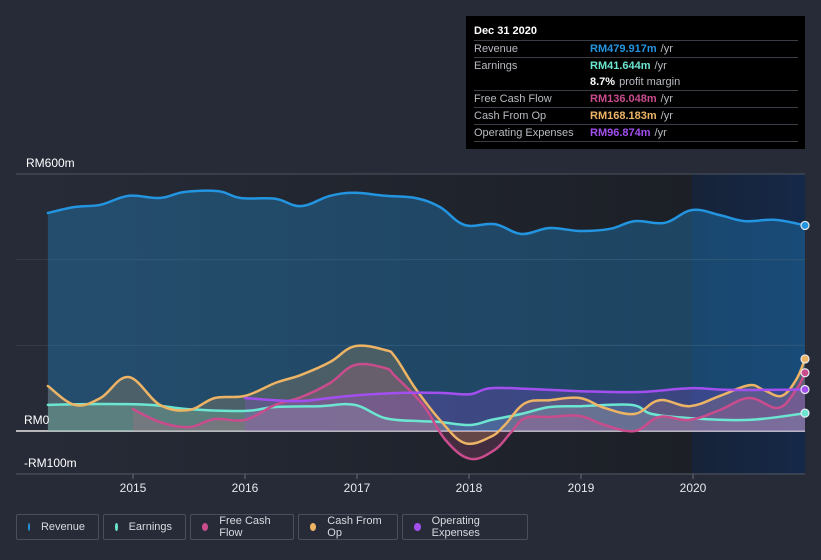  I want to click on tooltip-value: 8.7%, so click(603, 82).